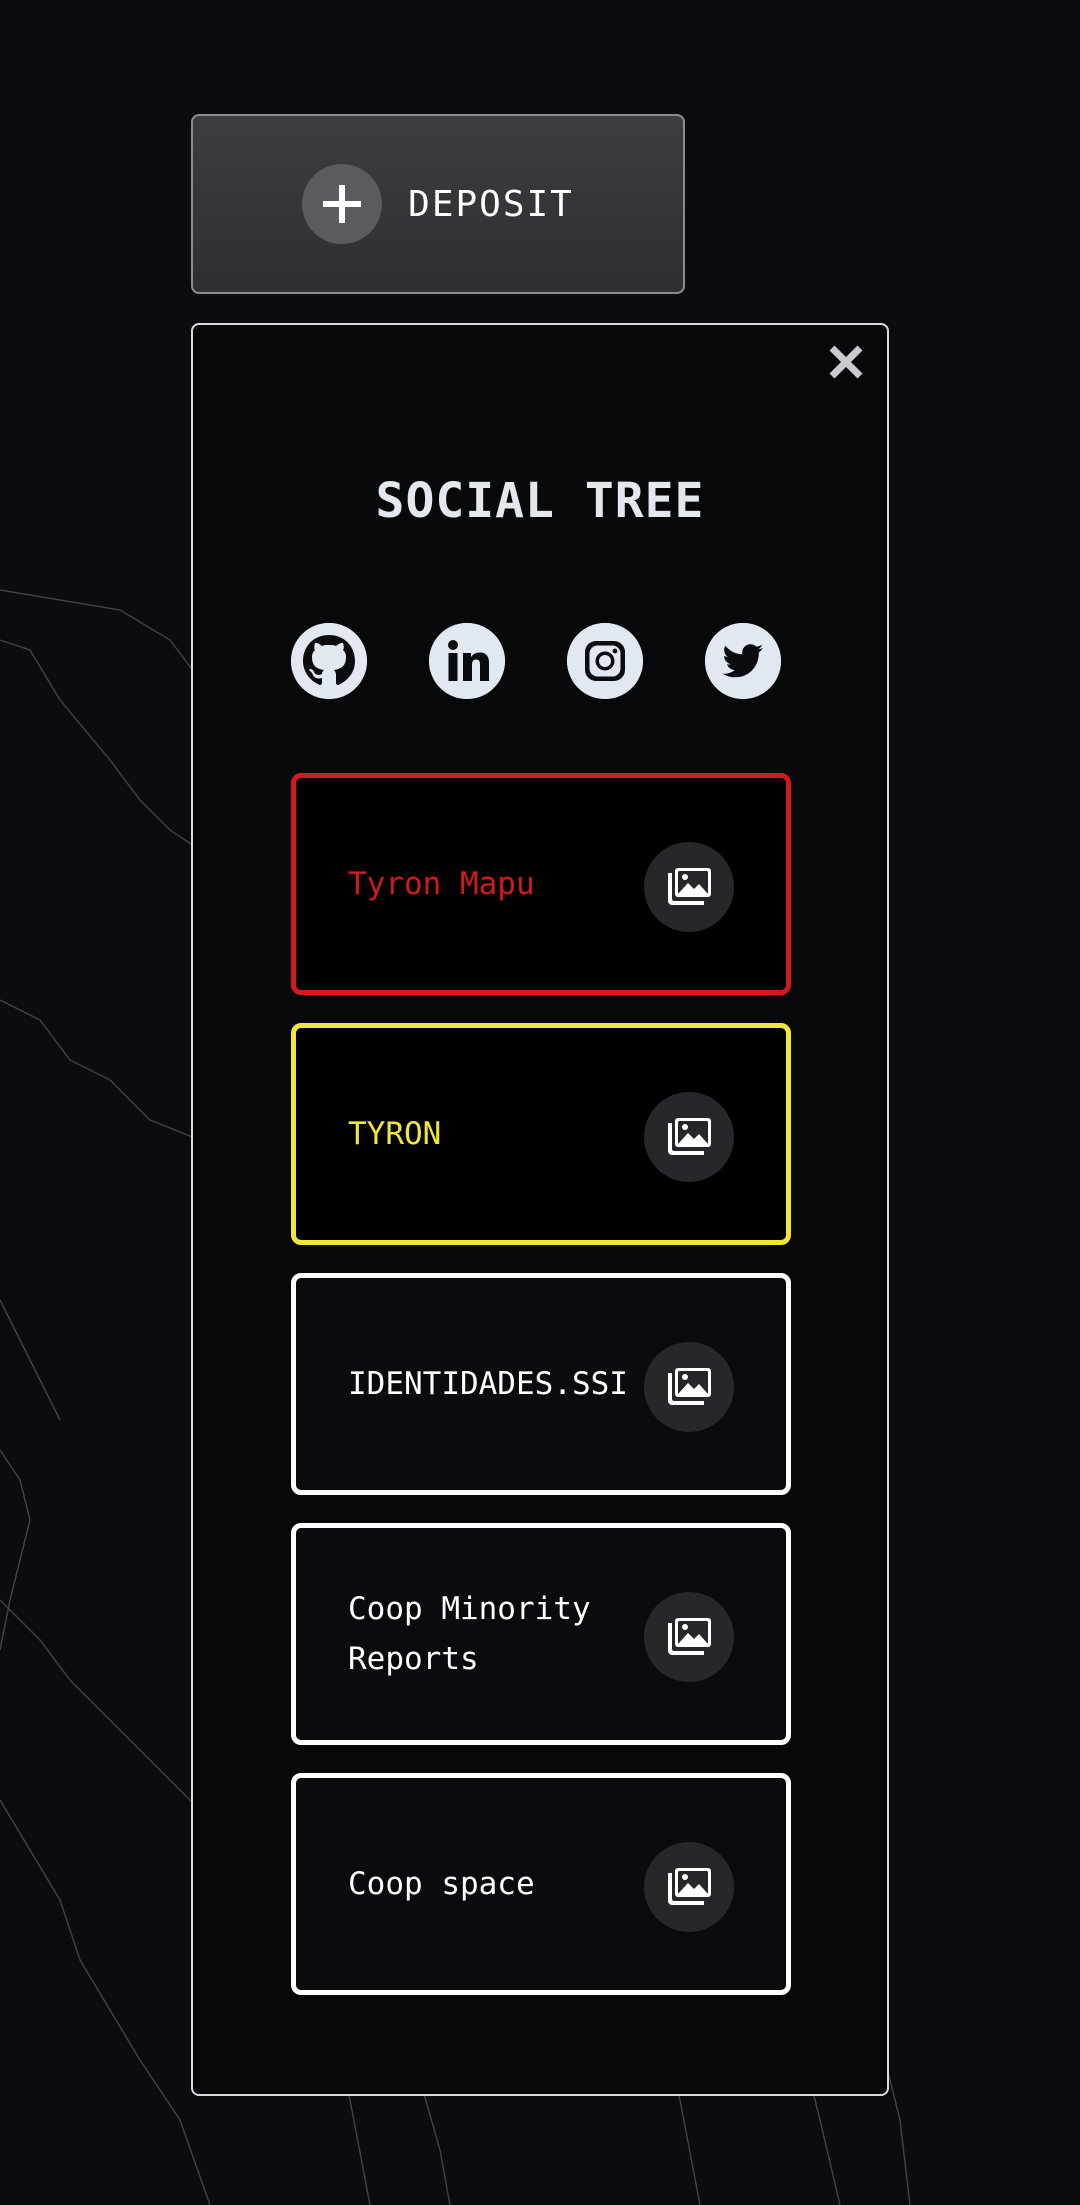 Image resolution: width=1080 pixels, height=2205 pixels. I want to click on instagram-icon, so click(605, 661).